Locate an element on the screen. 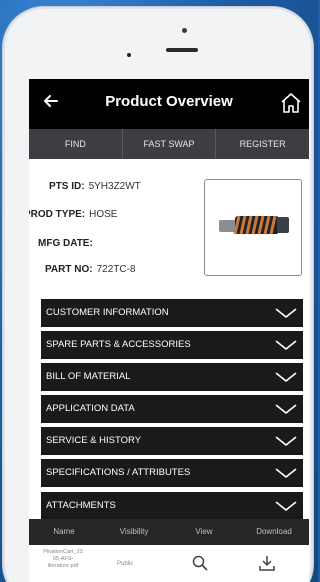  file-visibility: Public is located at coordinates (125, 564).